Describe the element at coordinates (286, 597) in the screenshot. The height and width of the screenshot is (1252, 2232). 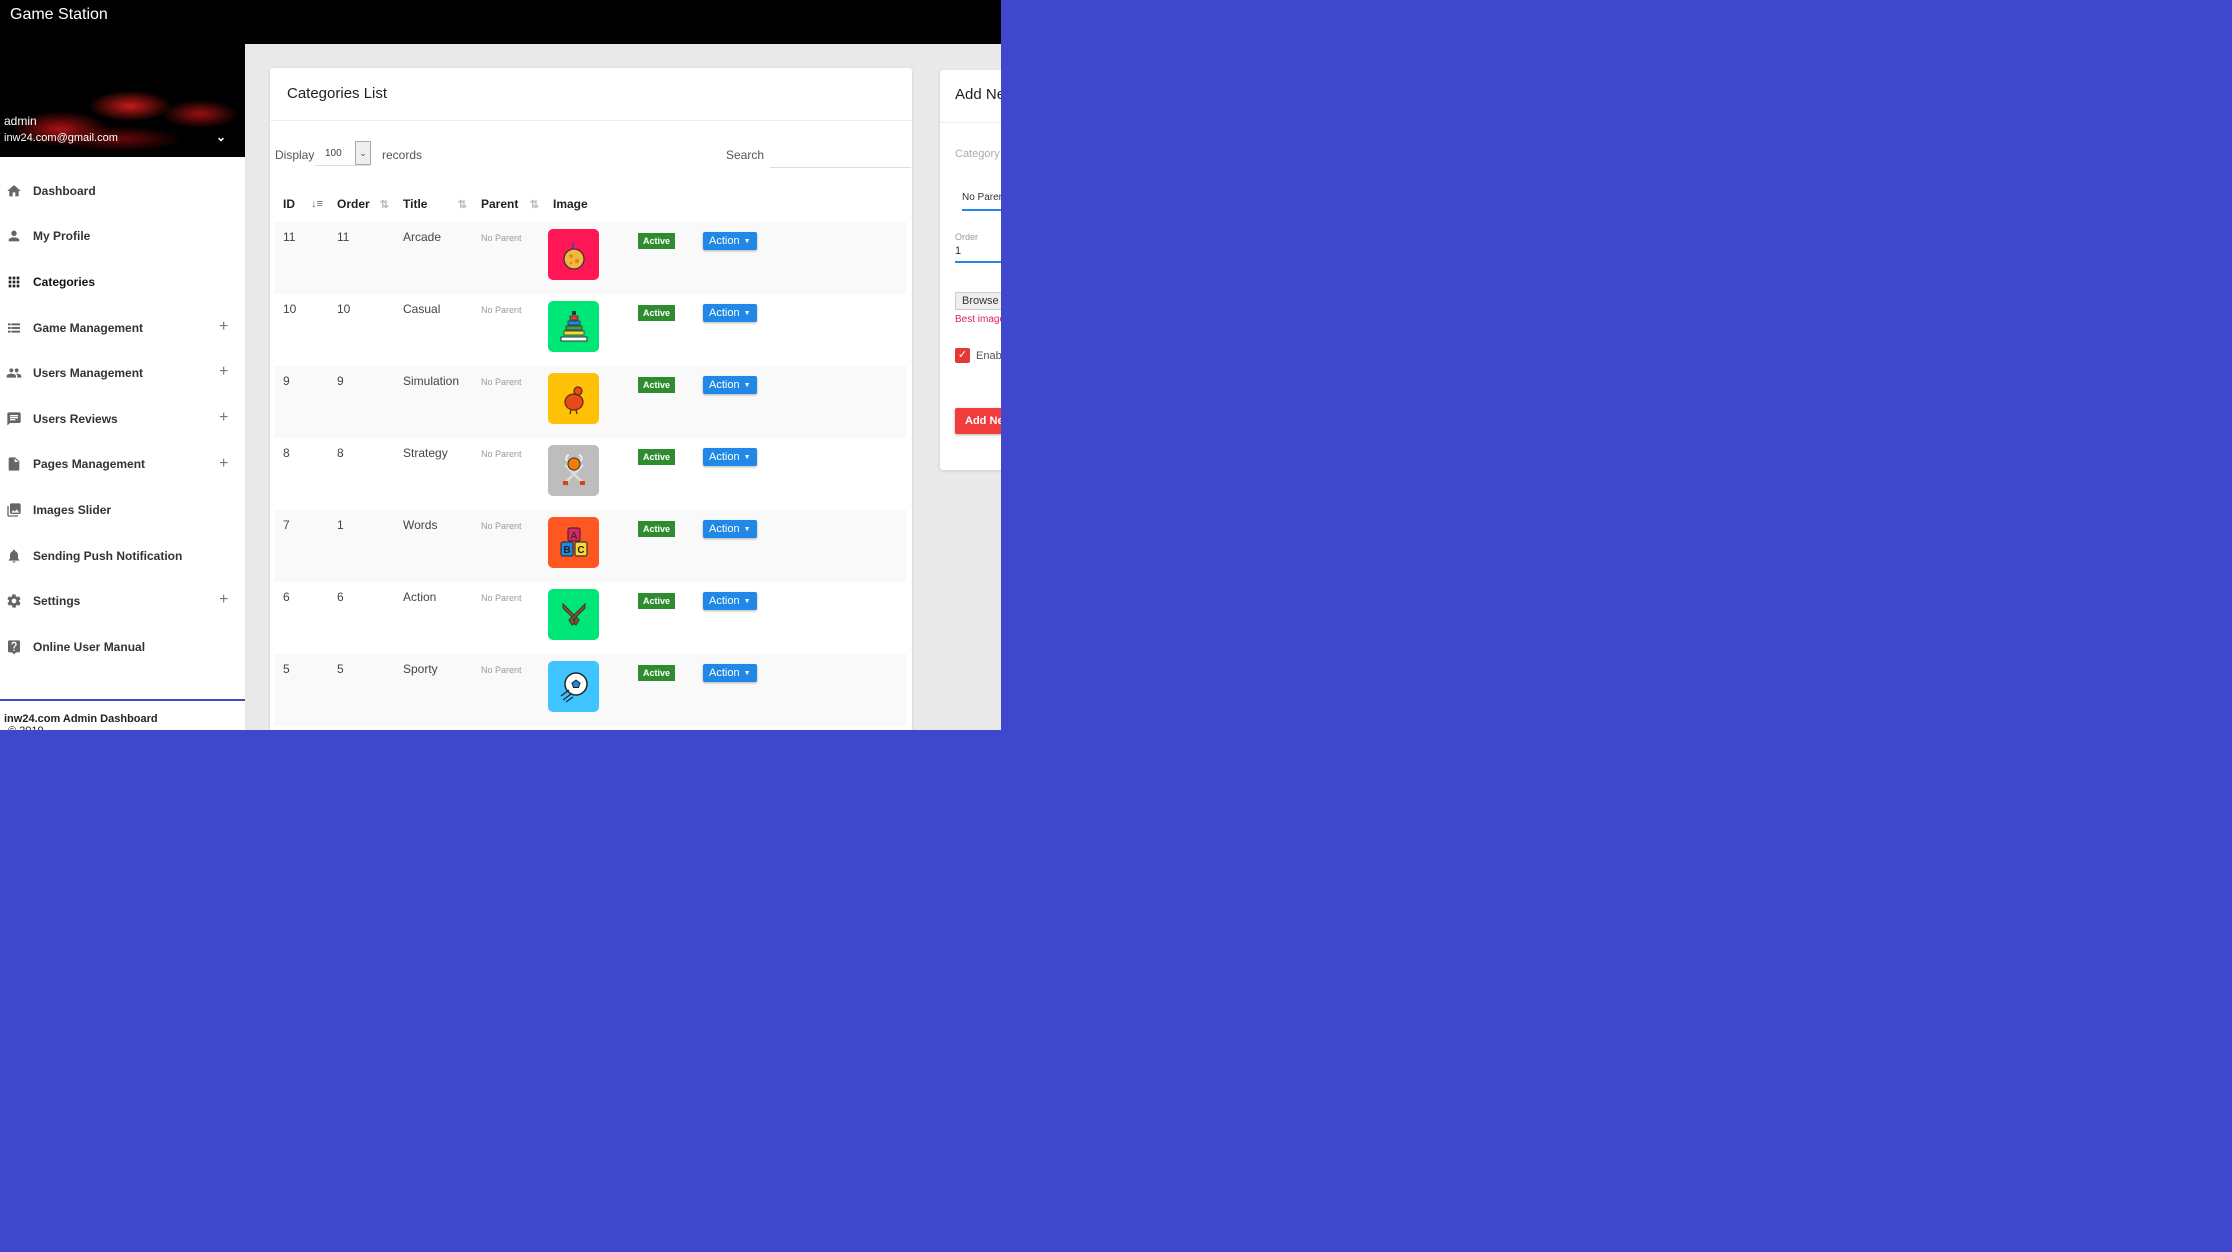
I see `cell-id: 6` at that location.